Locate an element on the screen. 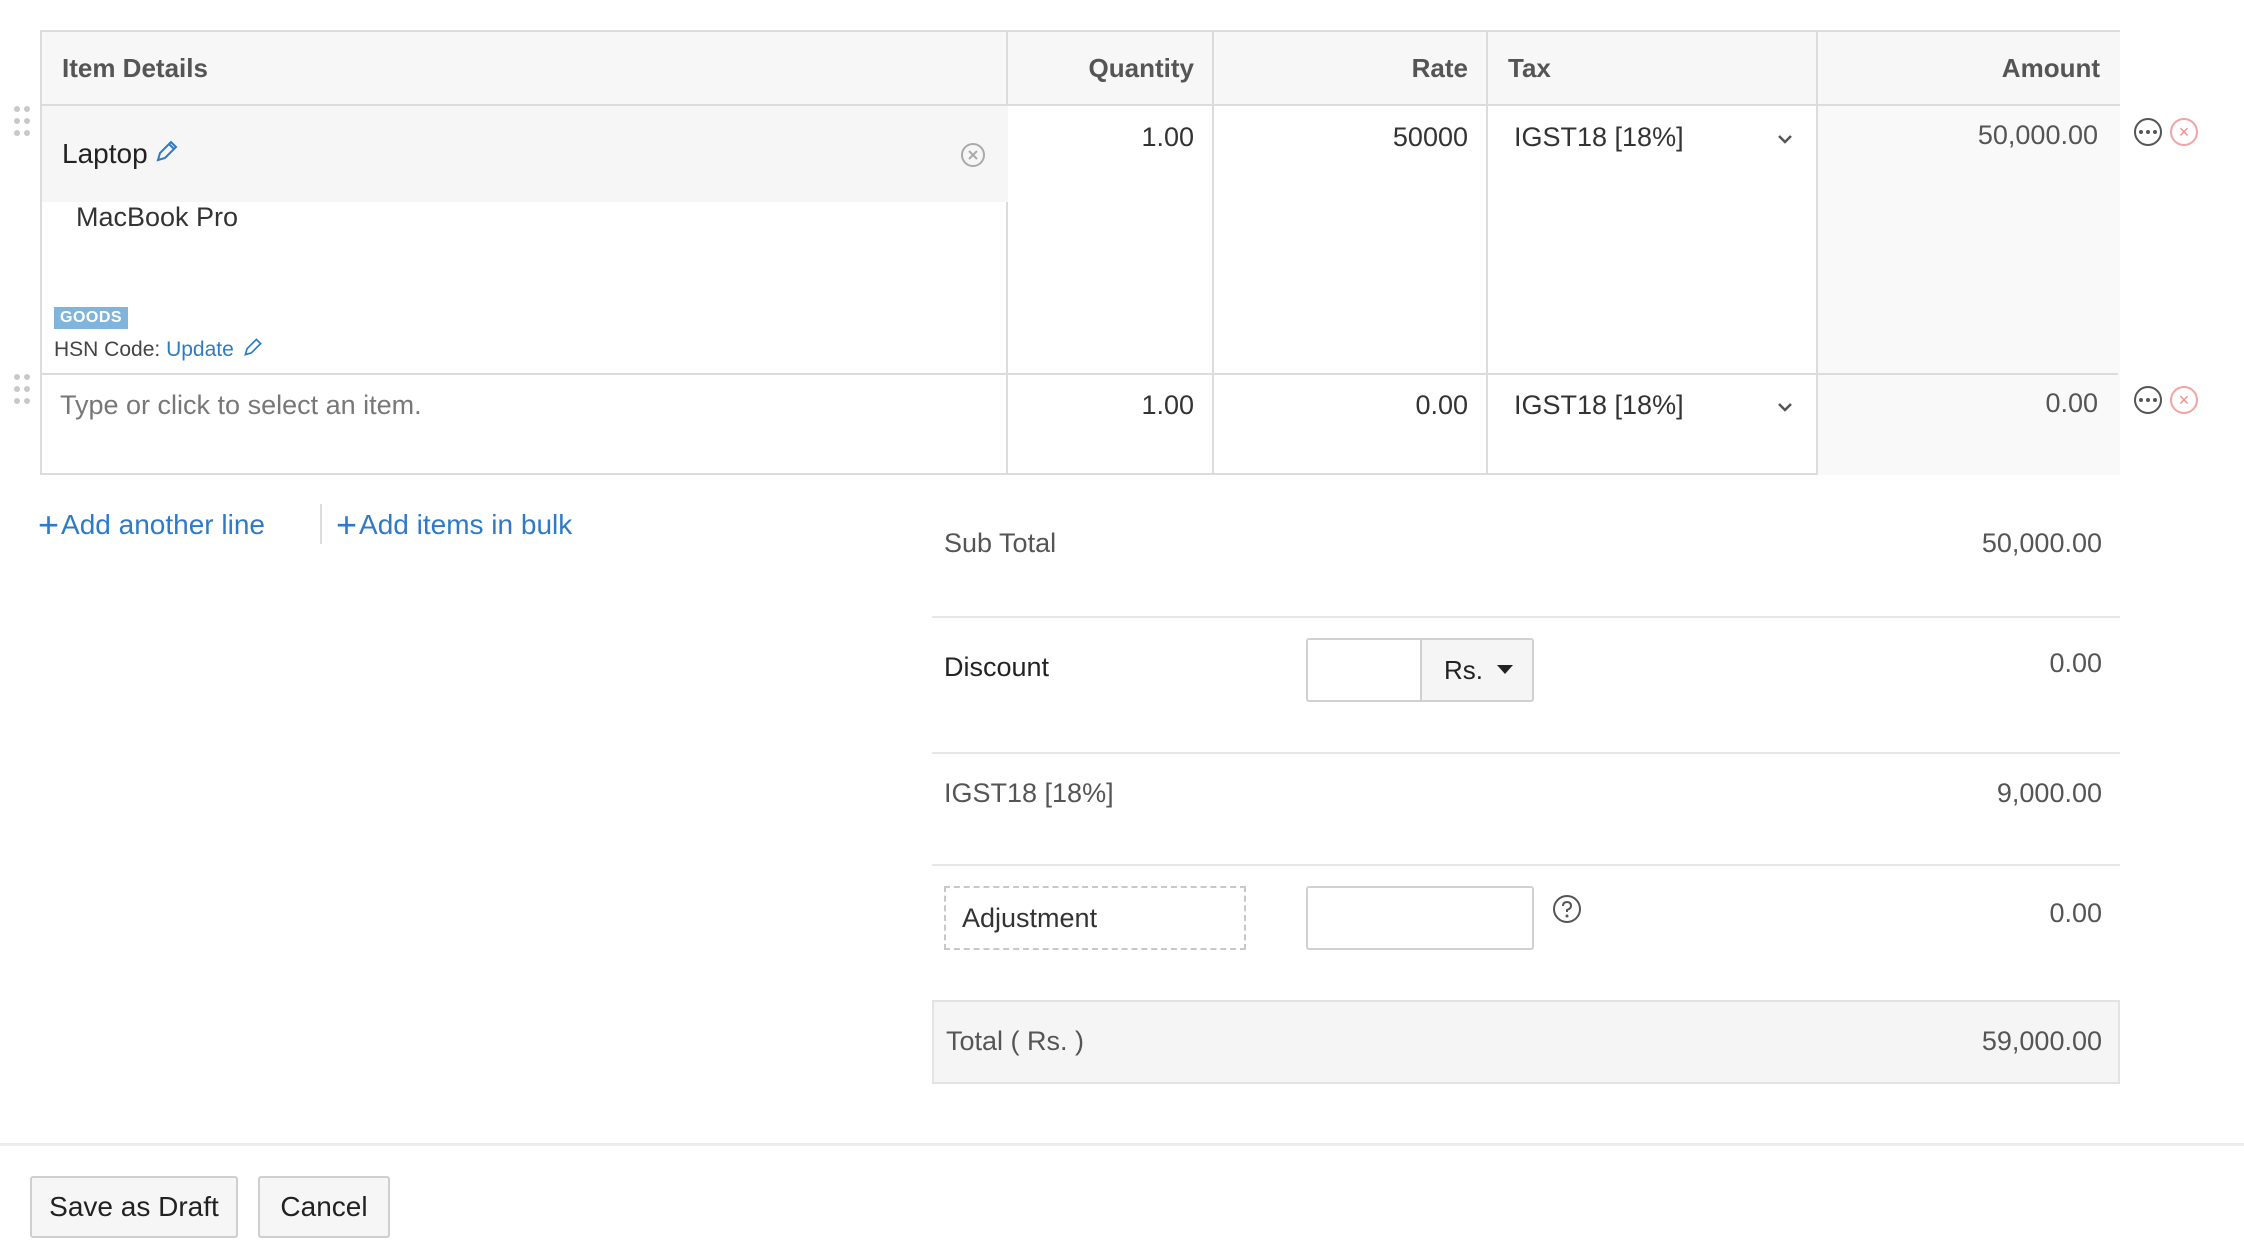 The width and height of the screenshot is (2244, 1248). header-item-details: Item Details is located at coordinates (525, 69).